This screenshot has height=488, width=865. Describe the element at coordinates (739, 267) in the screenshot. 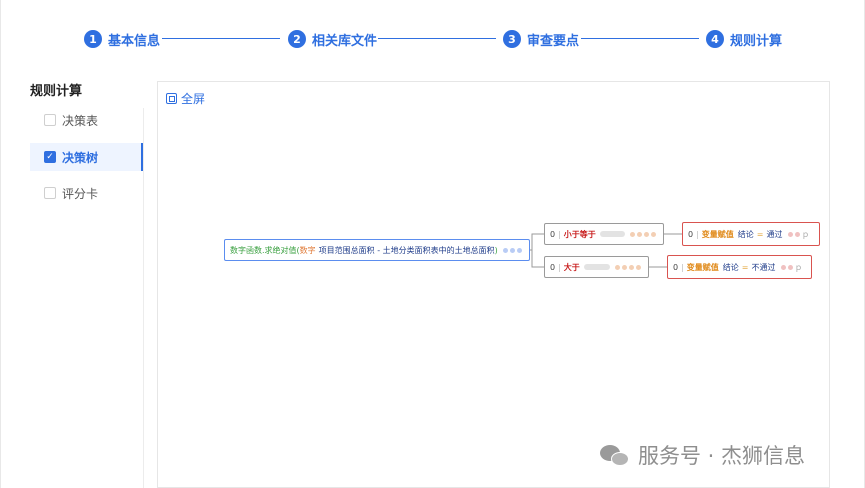

I see `tree-leaf-node: 0 | 变量赋值 结论 = 不通过 ｐ` at that location.